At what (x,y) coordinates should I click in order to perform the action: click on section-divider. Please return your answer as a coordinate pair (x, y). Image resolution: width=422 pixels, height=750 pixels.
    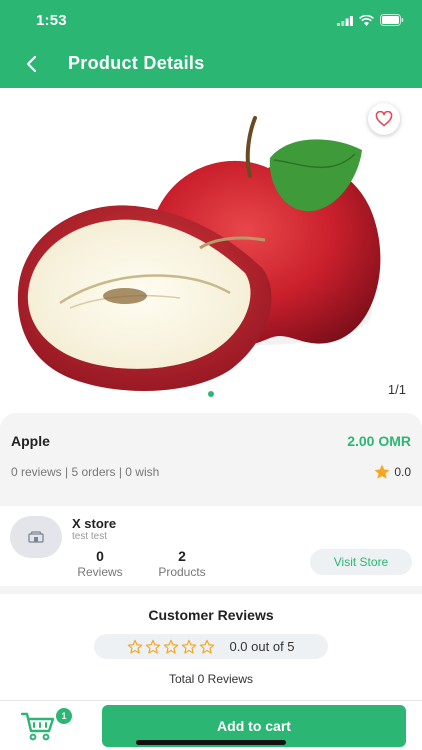
    Looking at the image, I should click on (211, 590).